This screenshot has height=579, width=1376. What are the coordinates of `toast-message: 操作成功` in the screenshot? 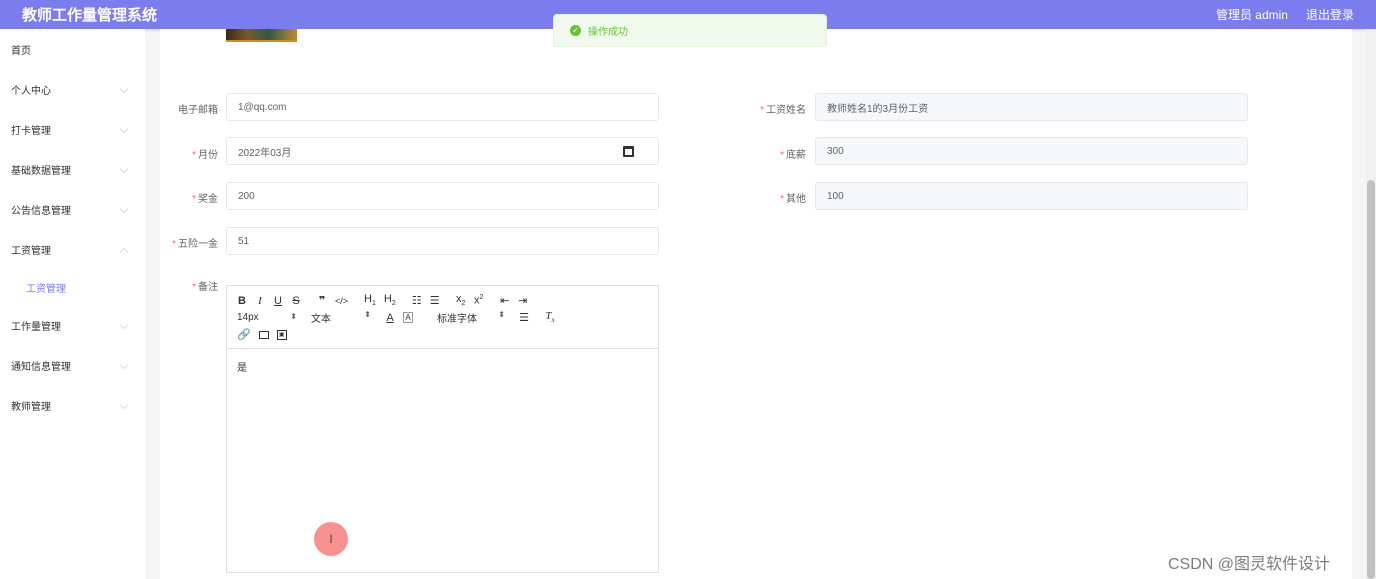 It's located at (608, 32).